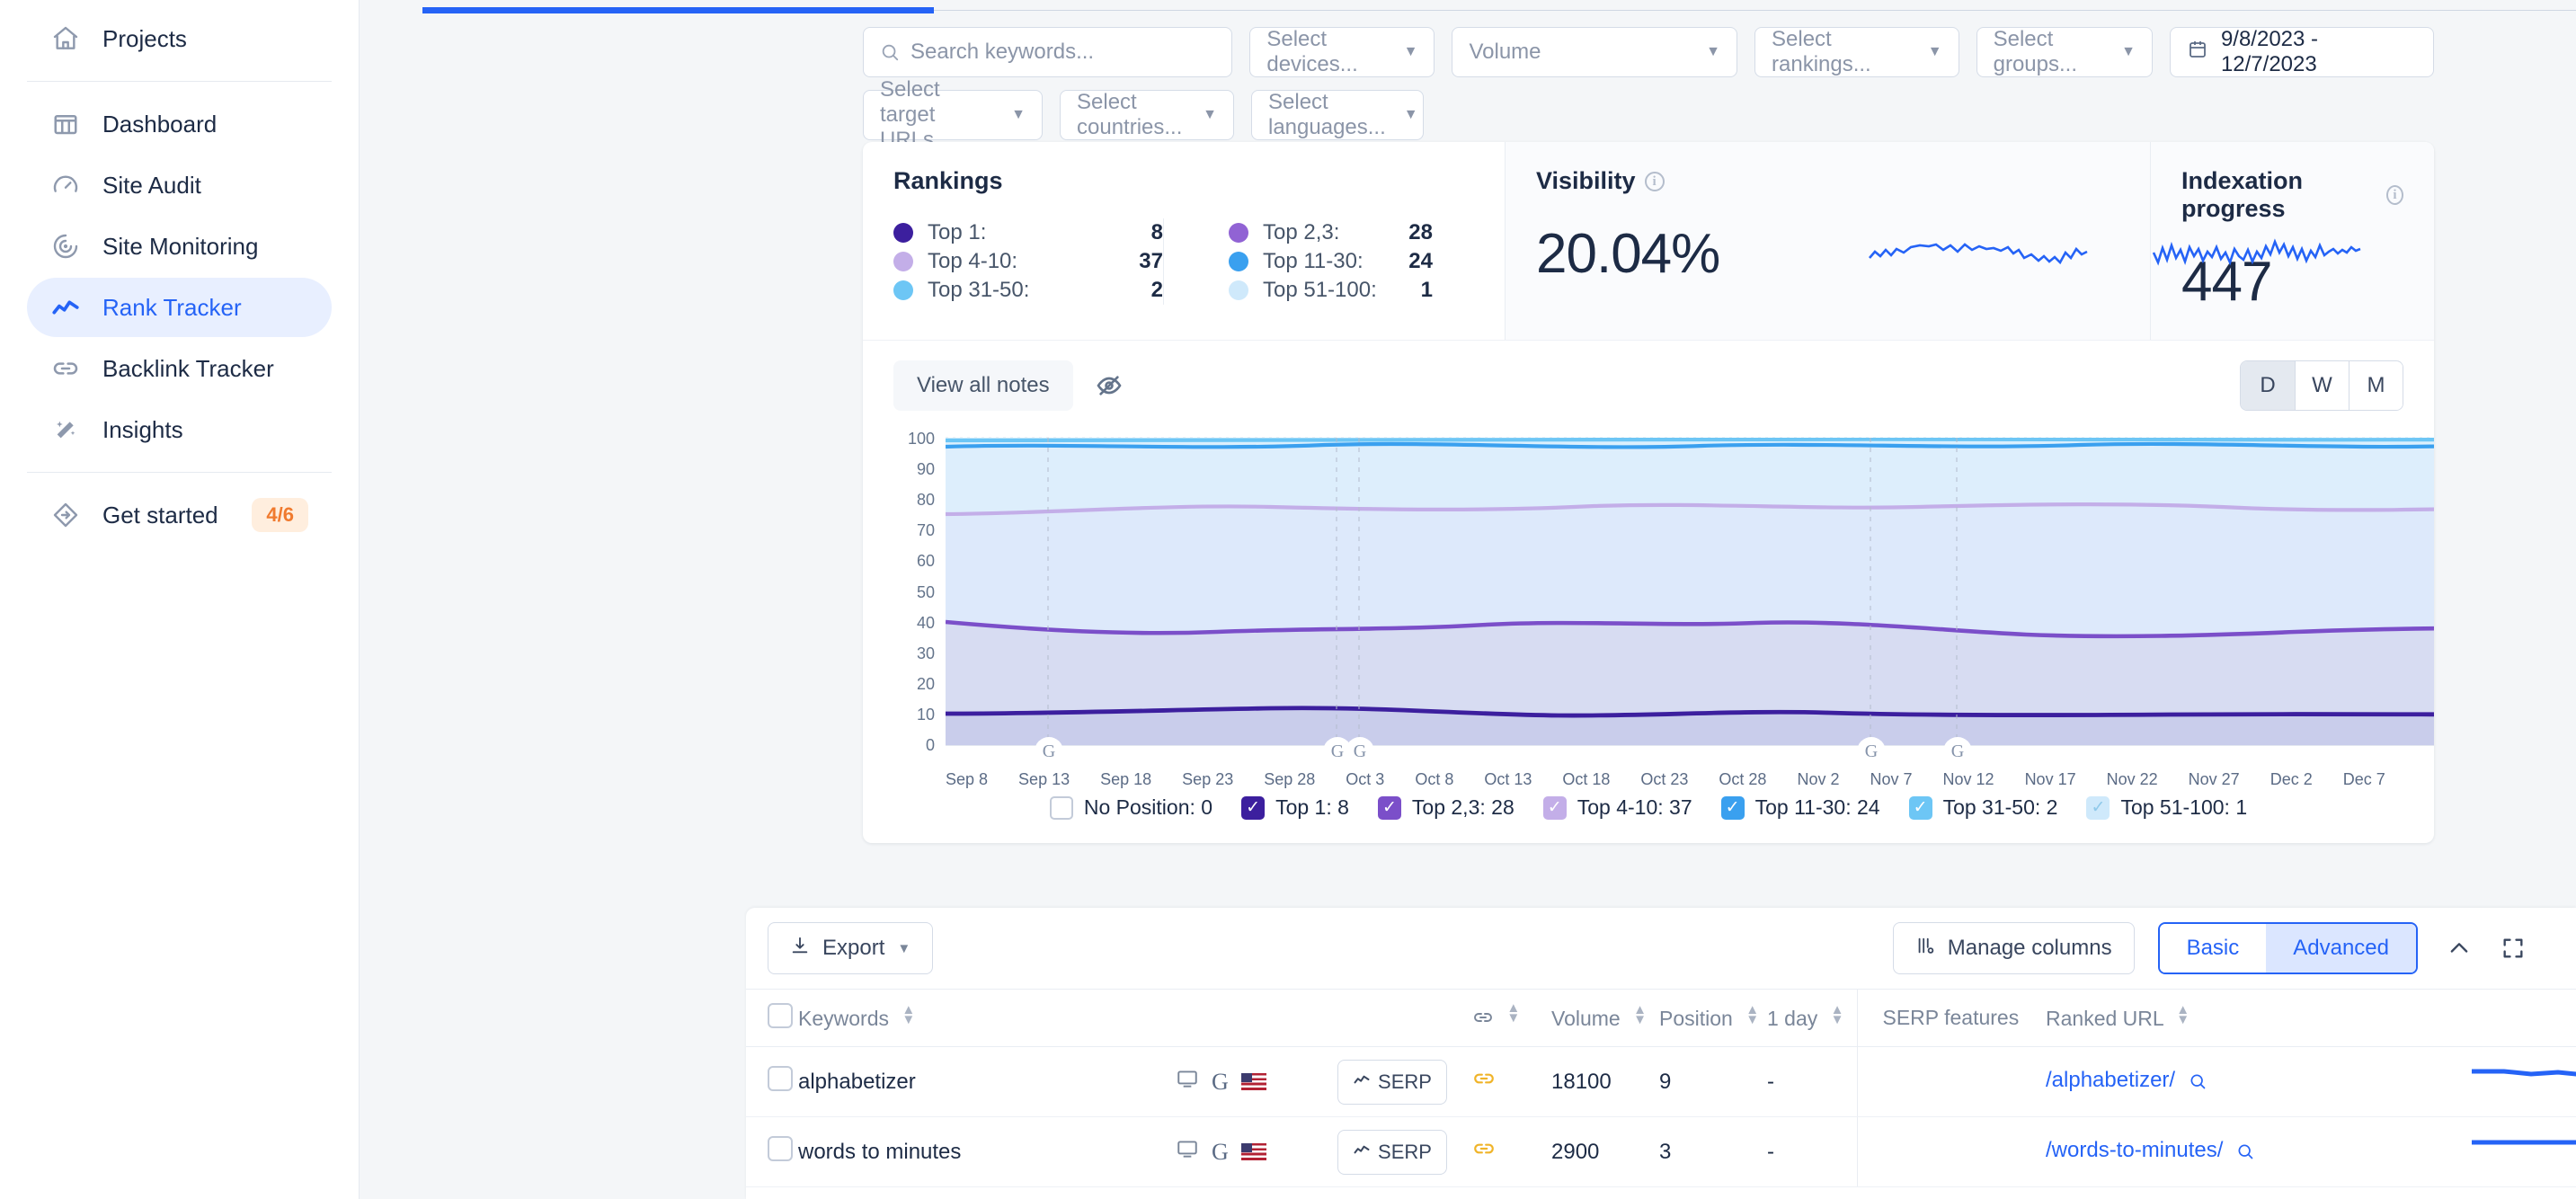  I want to click on cell-serp-features, so click(1951, 1151).